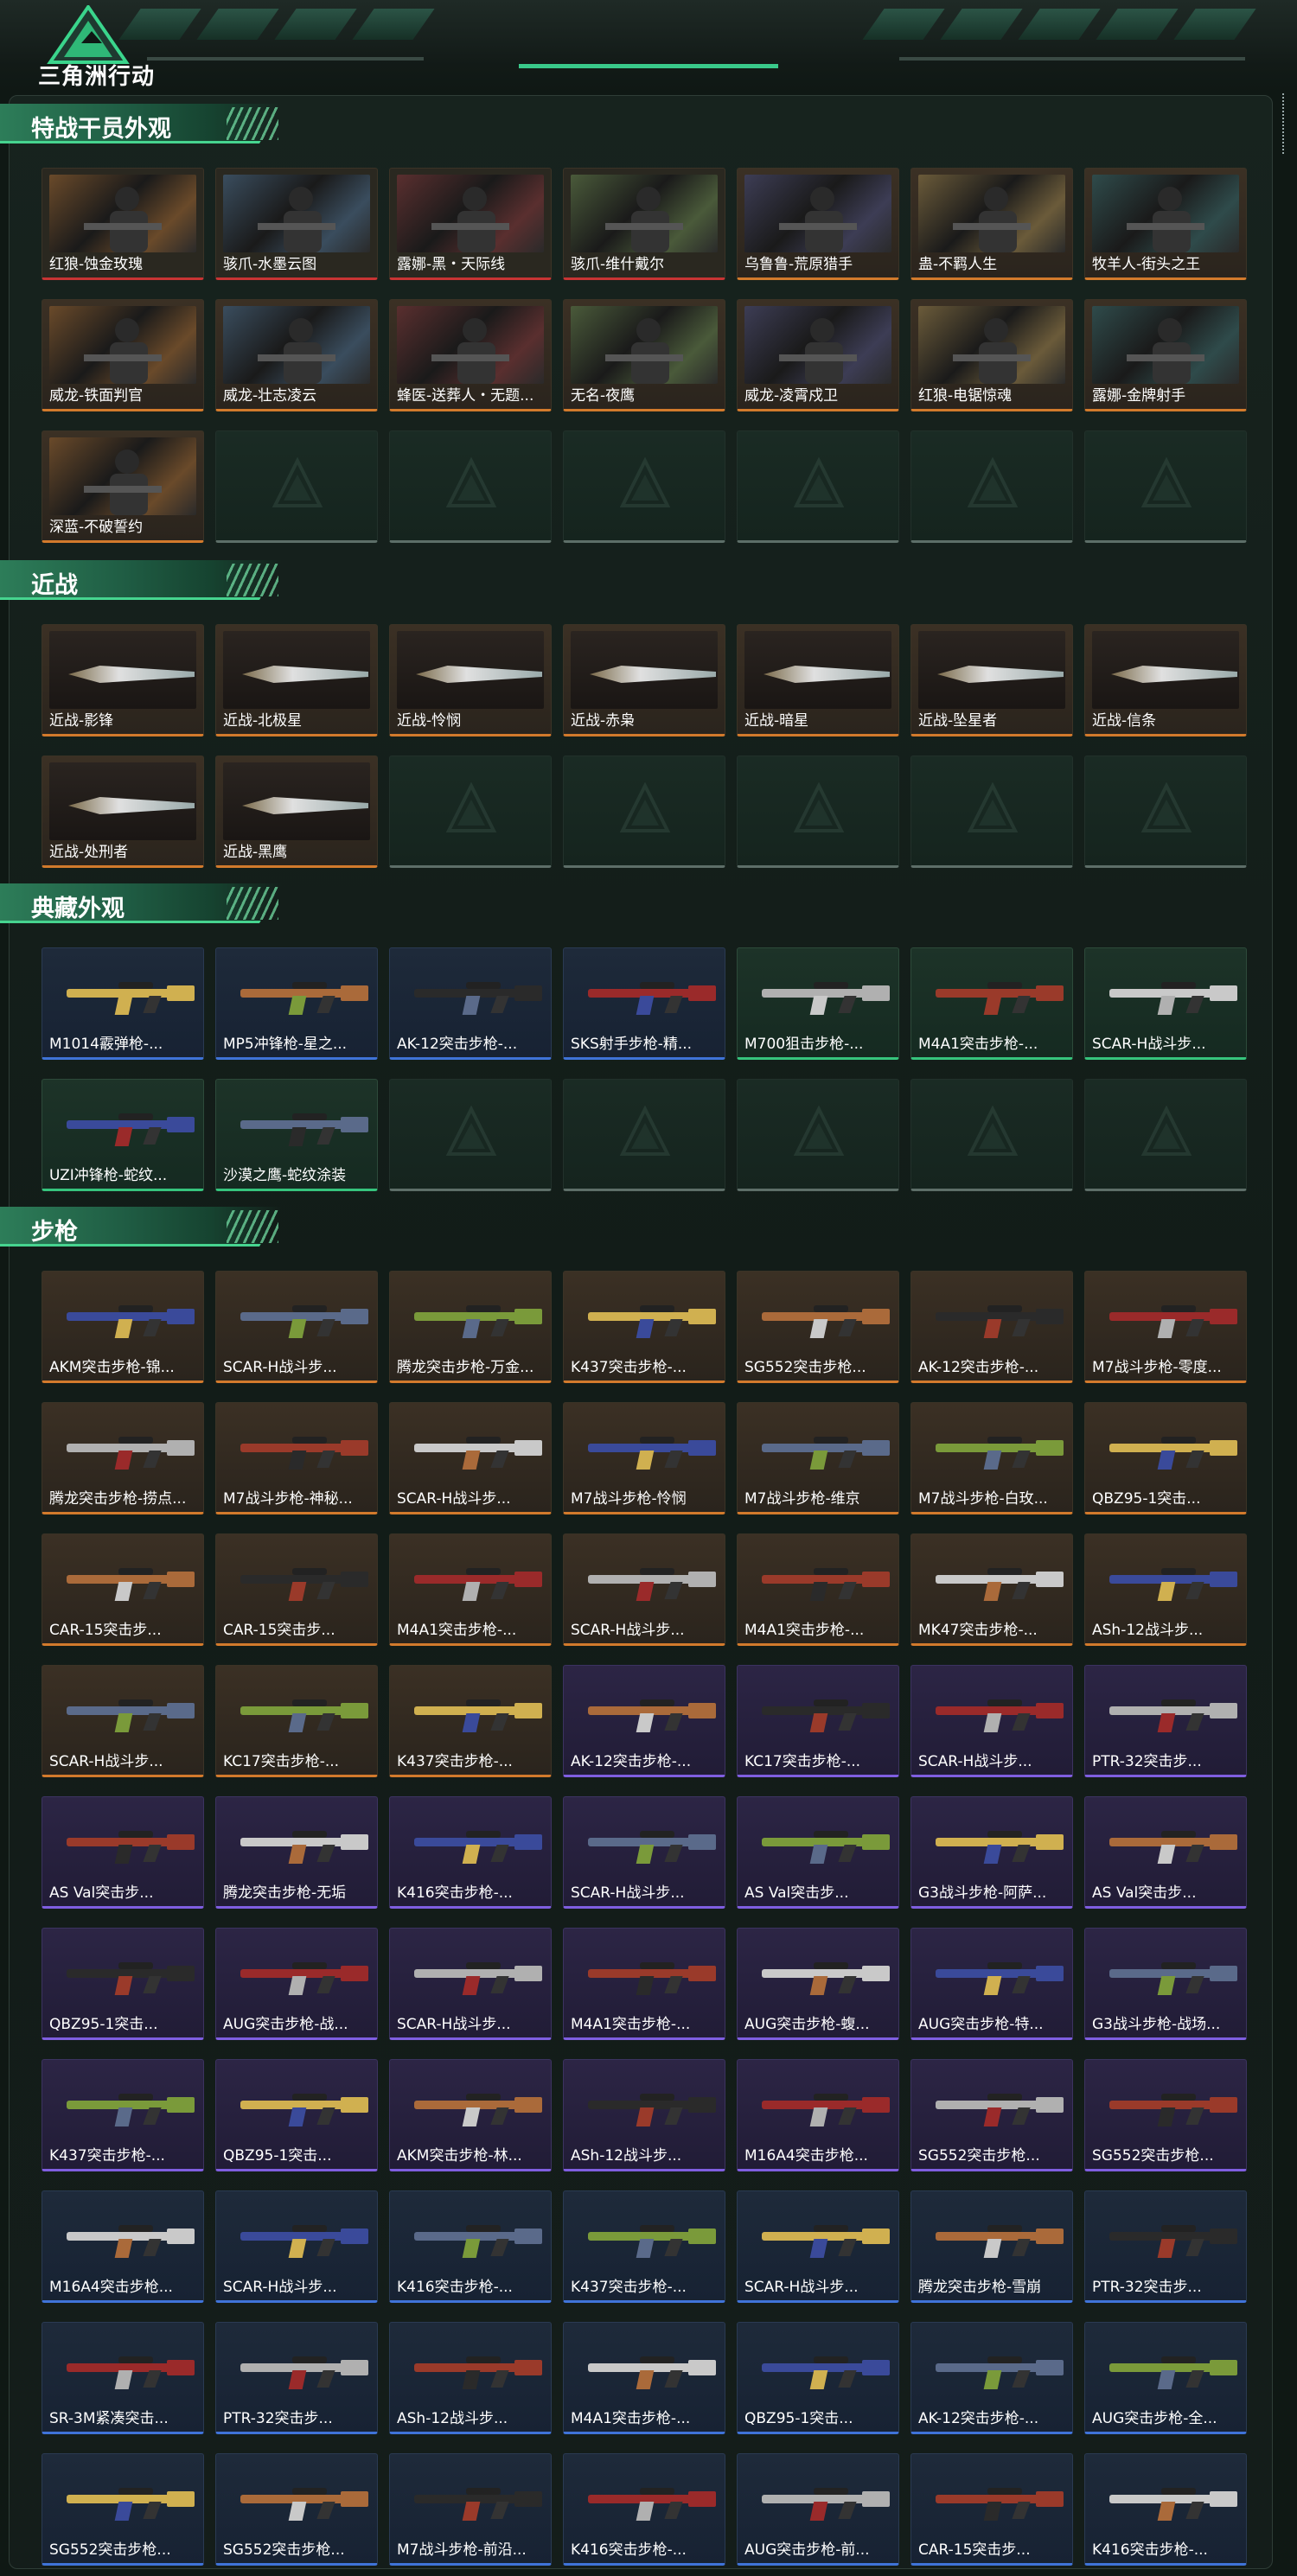 This screenshot has width=1297, height=2576. What do you see at coordinates (1166, 355) in the screenshot?
I see `item-card: 露娜-金牌射手` at bounding box center [1166, 355].